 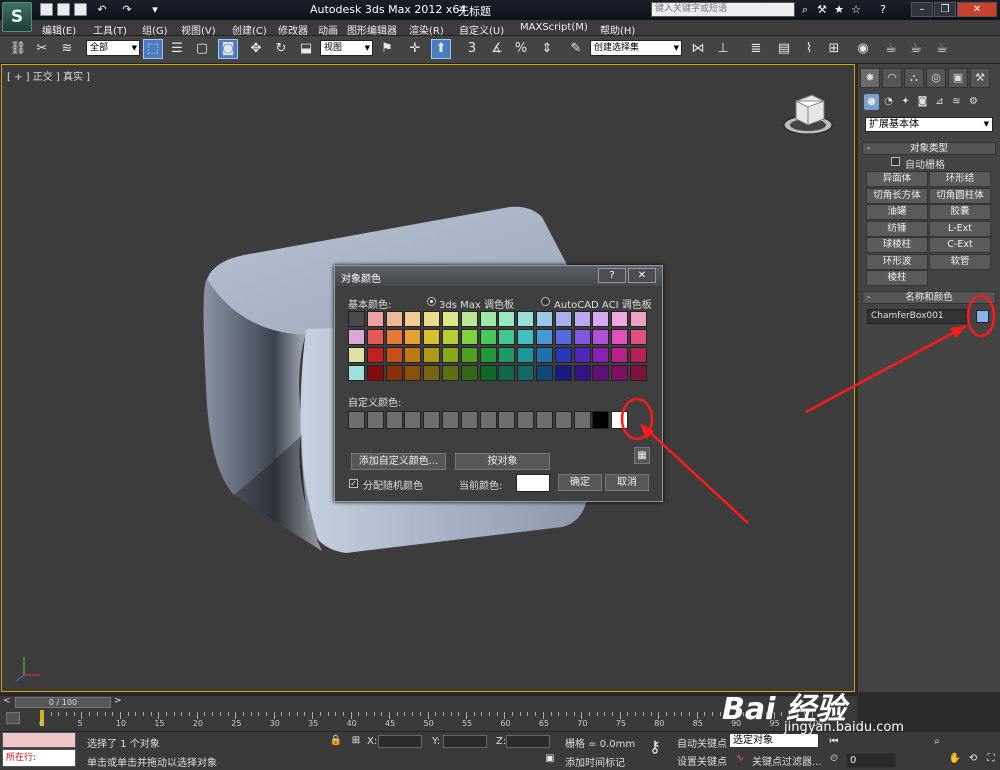 What do you see at coordinates (740, 759) in the screenshot?
I see `key-filters-icon: ∿` at bounding box center [740, 759].